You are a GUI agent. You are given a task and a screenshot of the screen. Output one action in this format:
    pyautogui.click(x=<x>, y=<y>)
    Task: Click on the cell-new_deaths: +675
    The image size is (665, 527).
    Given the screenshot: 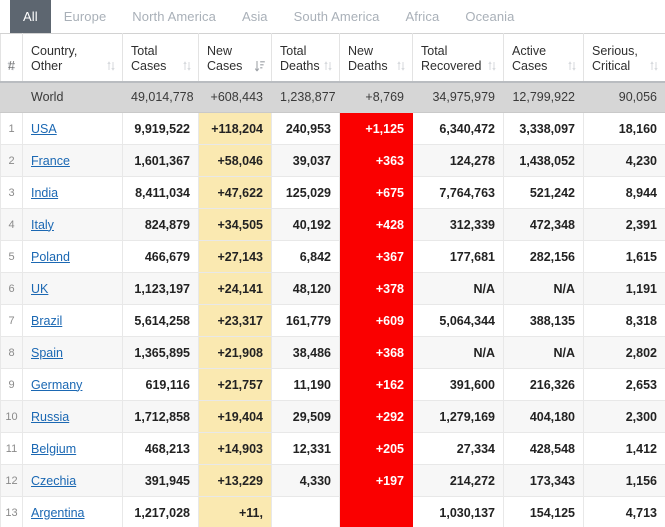 What is the action you would take?
    pyautogui.click(x=376, y=192)
    